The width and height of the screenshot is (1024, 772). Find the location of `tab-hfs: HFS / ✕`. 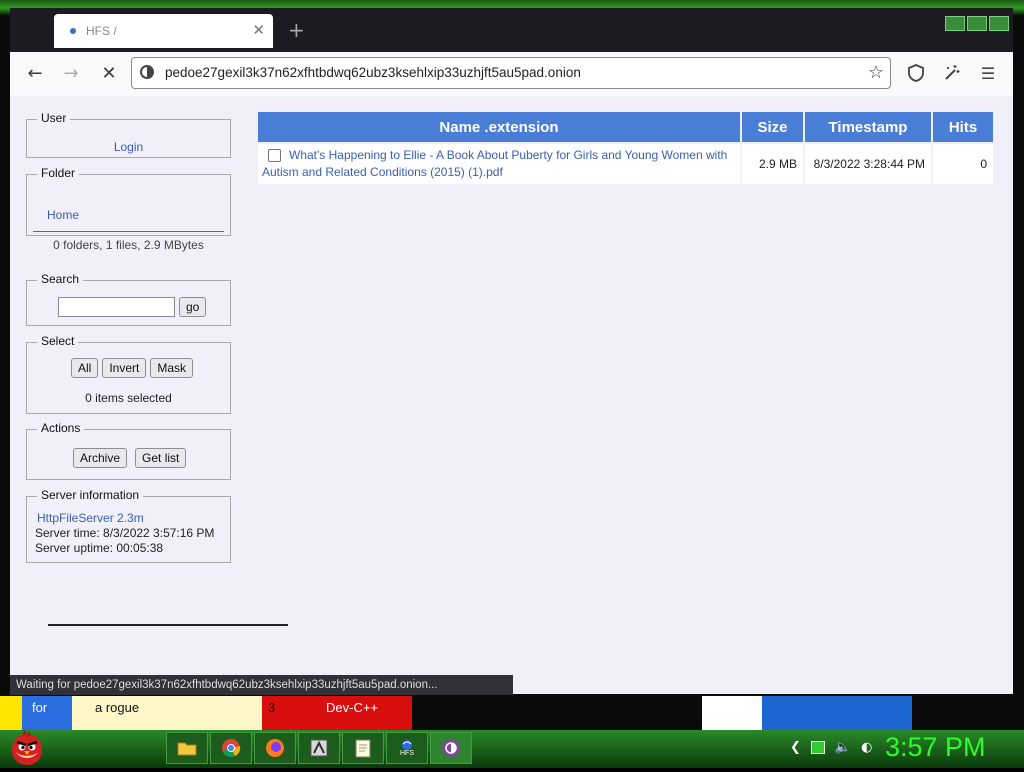

tab-hfs: HFS / ✕ is located at coordinates (163, 31).